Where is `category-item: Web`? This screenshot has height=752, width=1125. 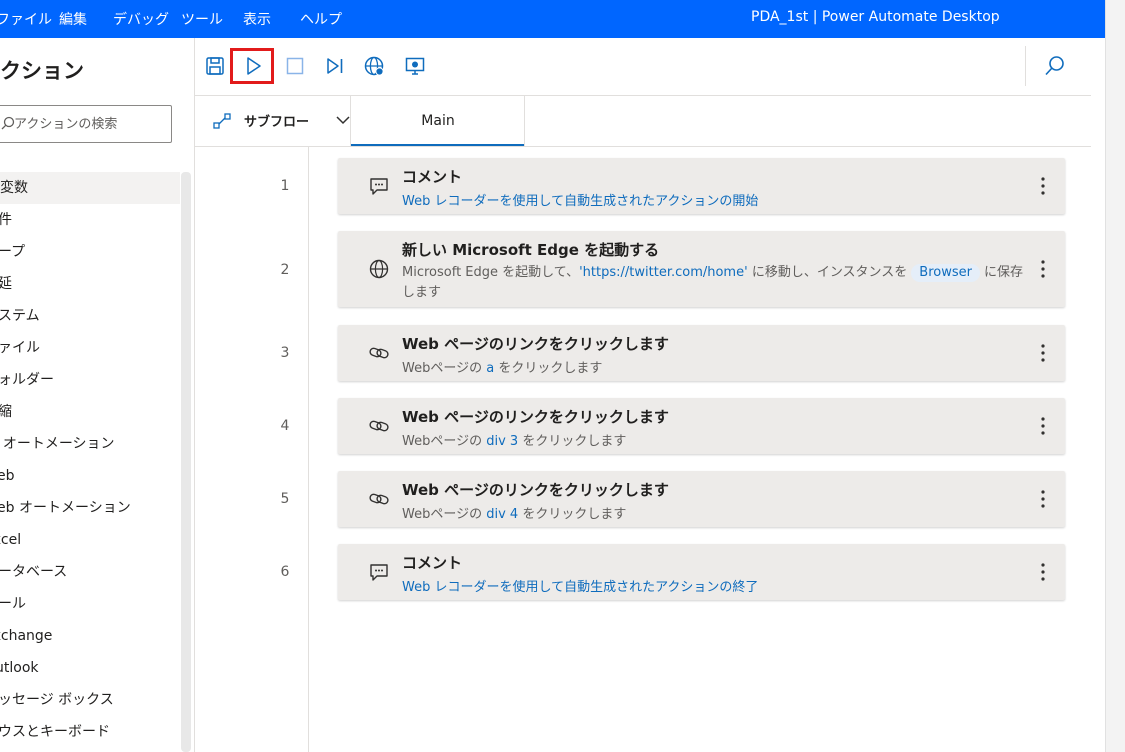
category-item: Web is located at coordinates (90, 476).